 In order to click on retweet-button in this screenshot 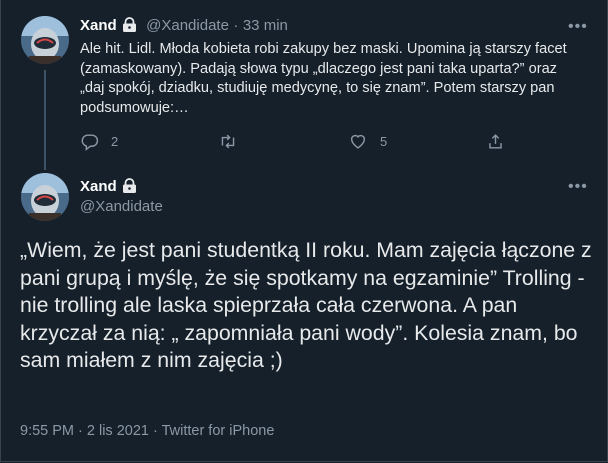, I will do `click(228, 141)`.